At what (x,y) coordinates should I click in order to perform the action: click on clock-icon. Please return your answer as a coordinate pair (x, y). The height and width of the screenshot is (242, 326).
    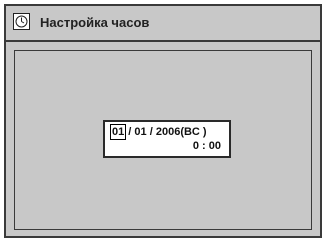
    Looking at the image, I should click on (21, 21).